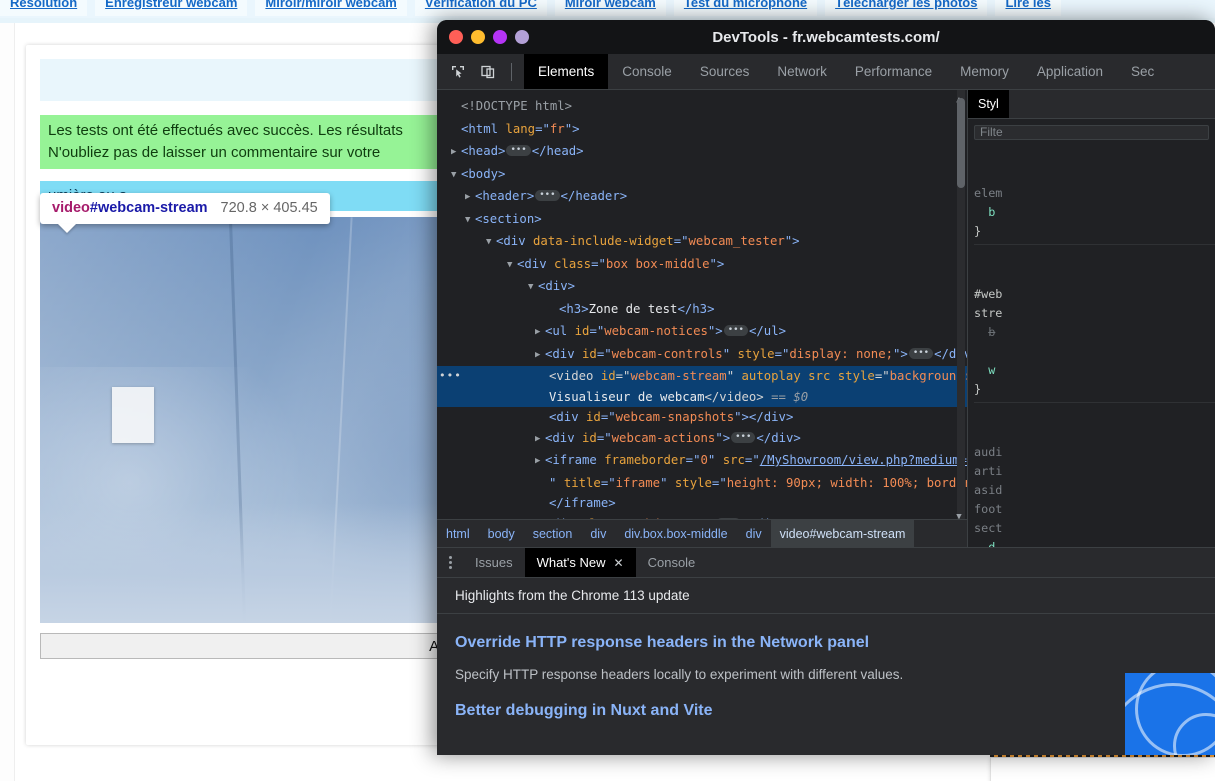  Describe the element at coordinates (501, 533) in the screenshot. I see `breadcrumb-body: body` at that location.